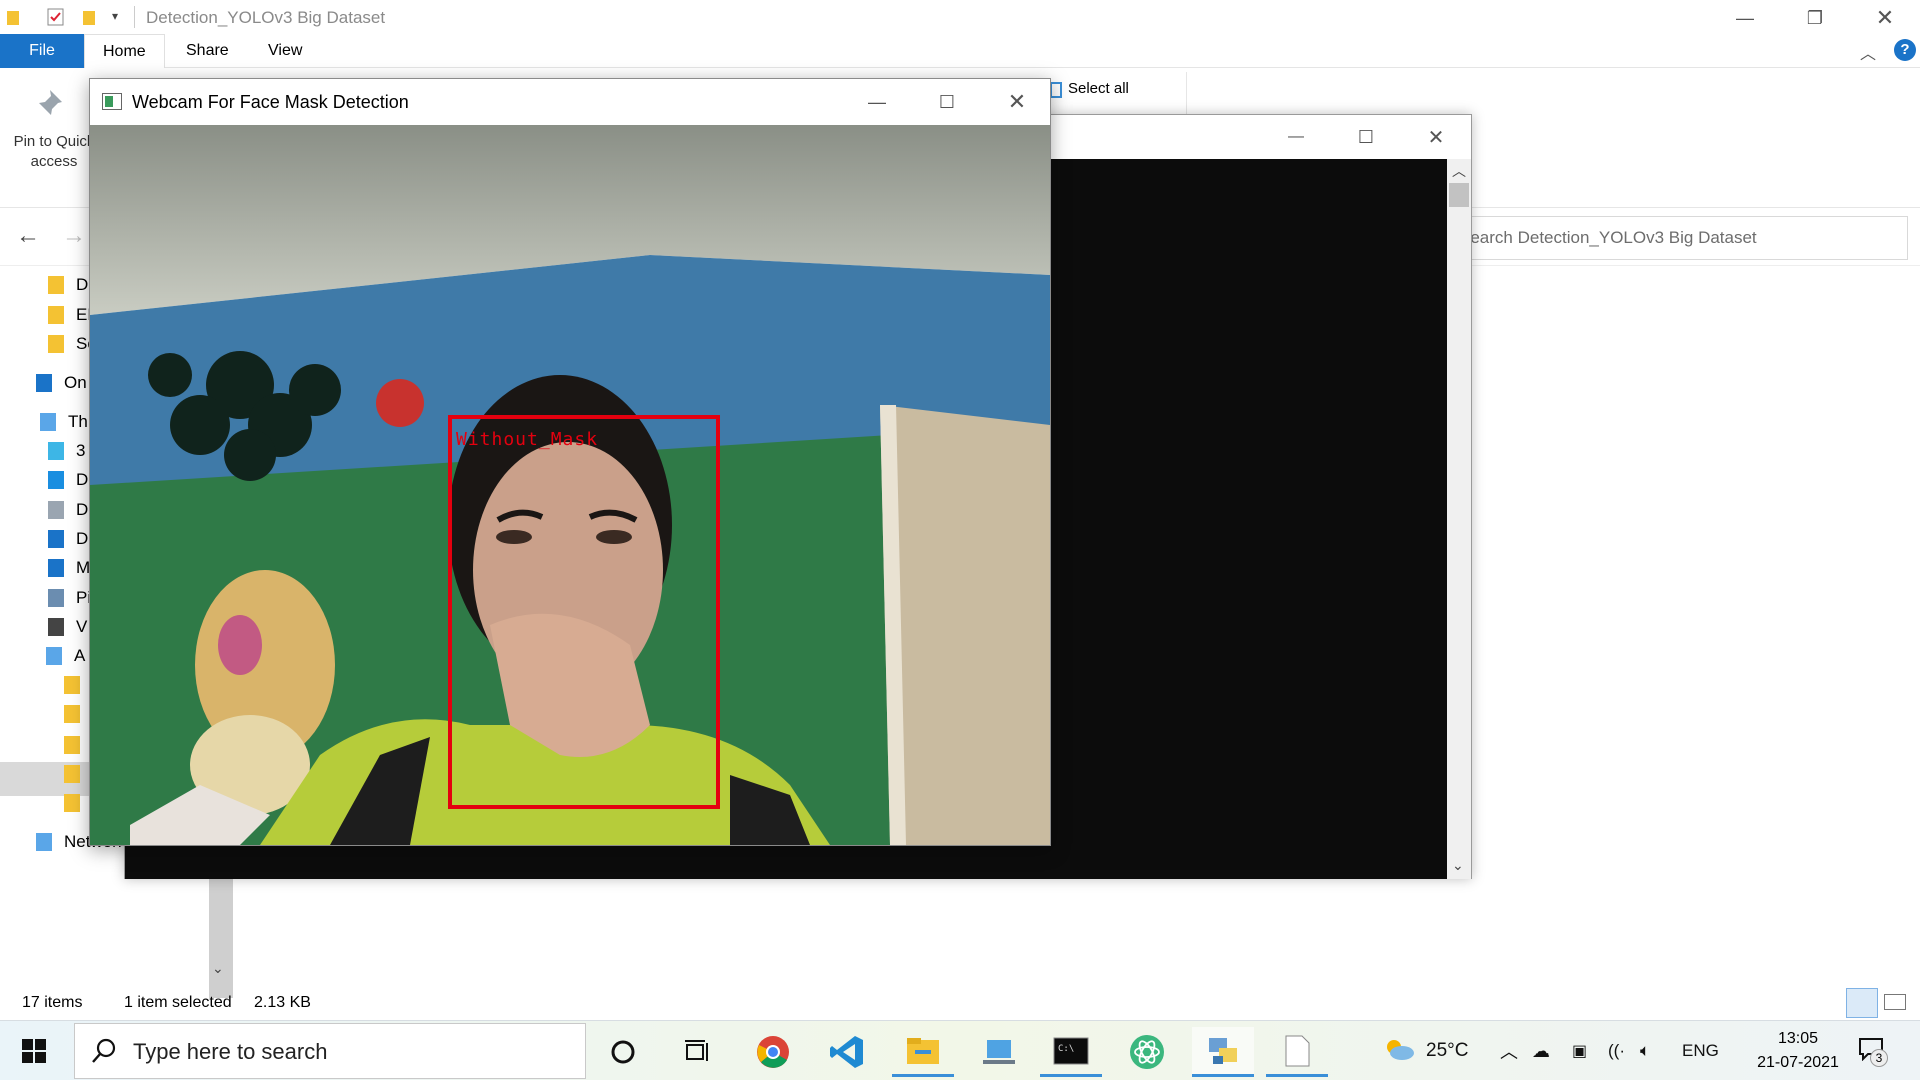 The width and height of the screenshot is (1920, 1081). Describe the element at coordinates (1868, 52) in the screenshot. I see `ribbon-collapse-icon: ︿` at that location.